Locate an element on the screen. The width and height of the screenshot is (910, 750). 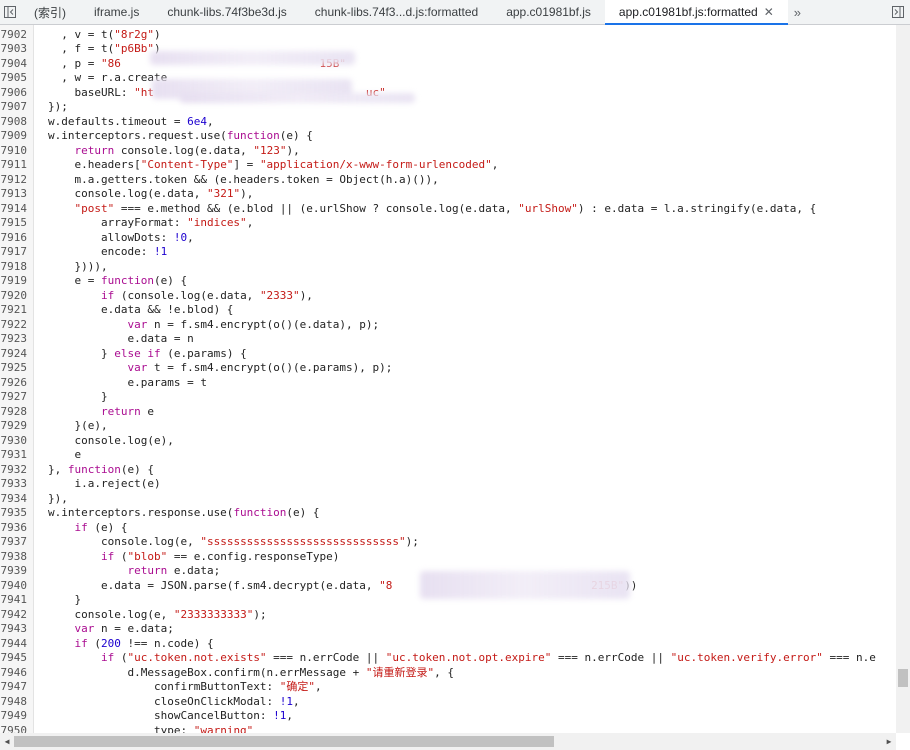
line-number: 7909 is located at coordinates (14, 136).